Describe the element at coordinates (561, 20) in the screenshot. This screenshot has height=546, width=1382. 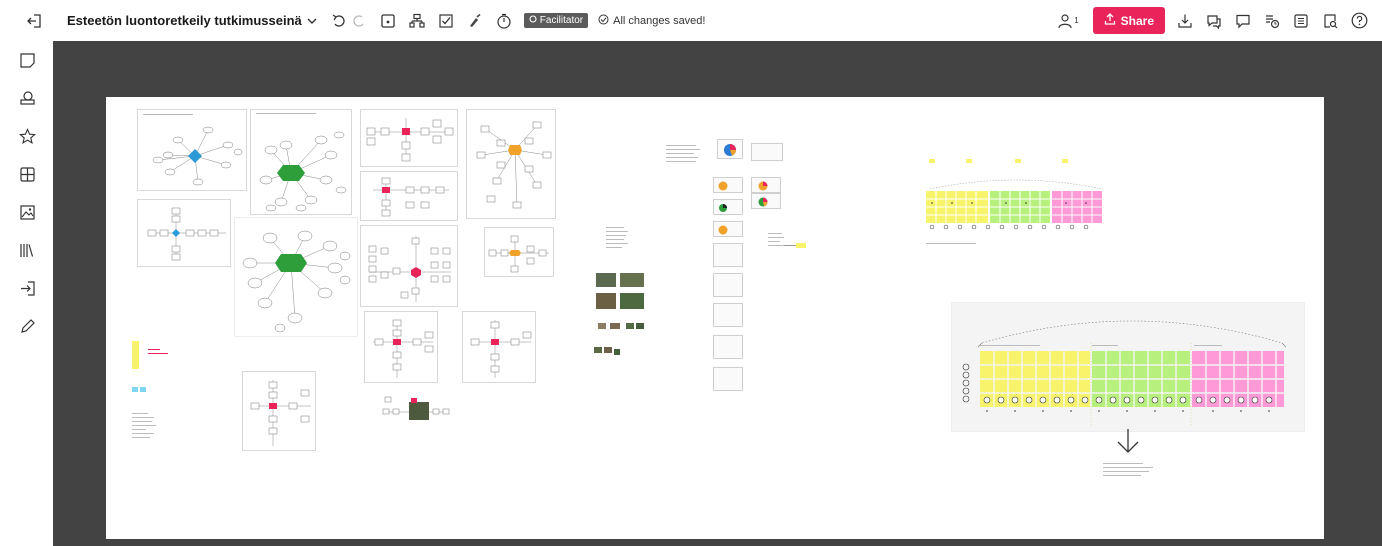
I see `facilitator-label: Facilitator` at that location.